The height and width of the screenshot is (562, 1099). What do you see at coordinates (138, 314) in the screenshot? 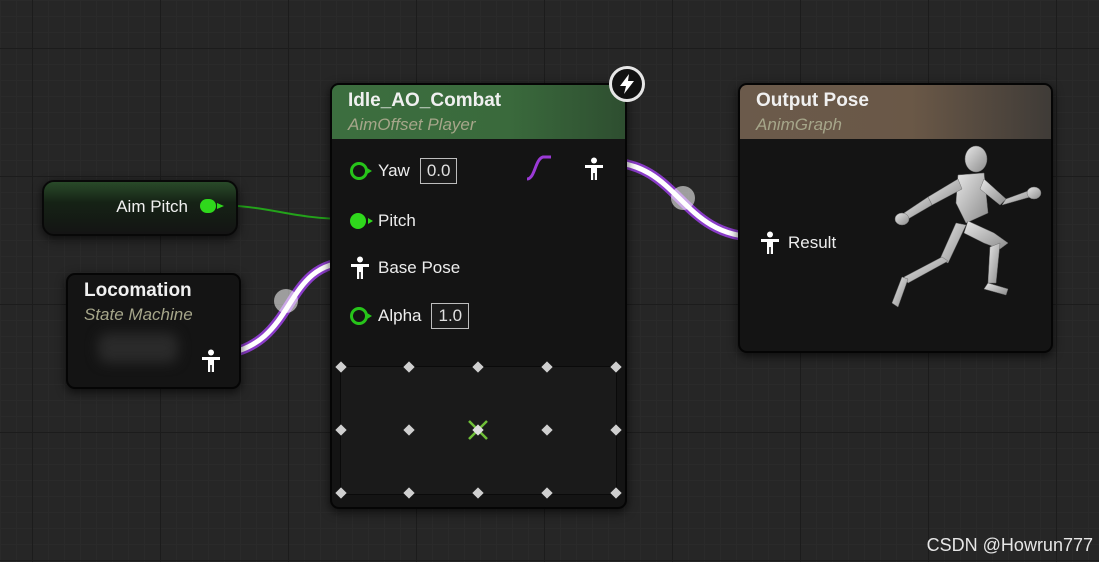
I see `node-subtitle: State Machine` at bounding box center [138, 314].